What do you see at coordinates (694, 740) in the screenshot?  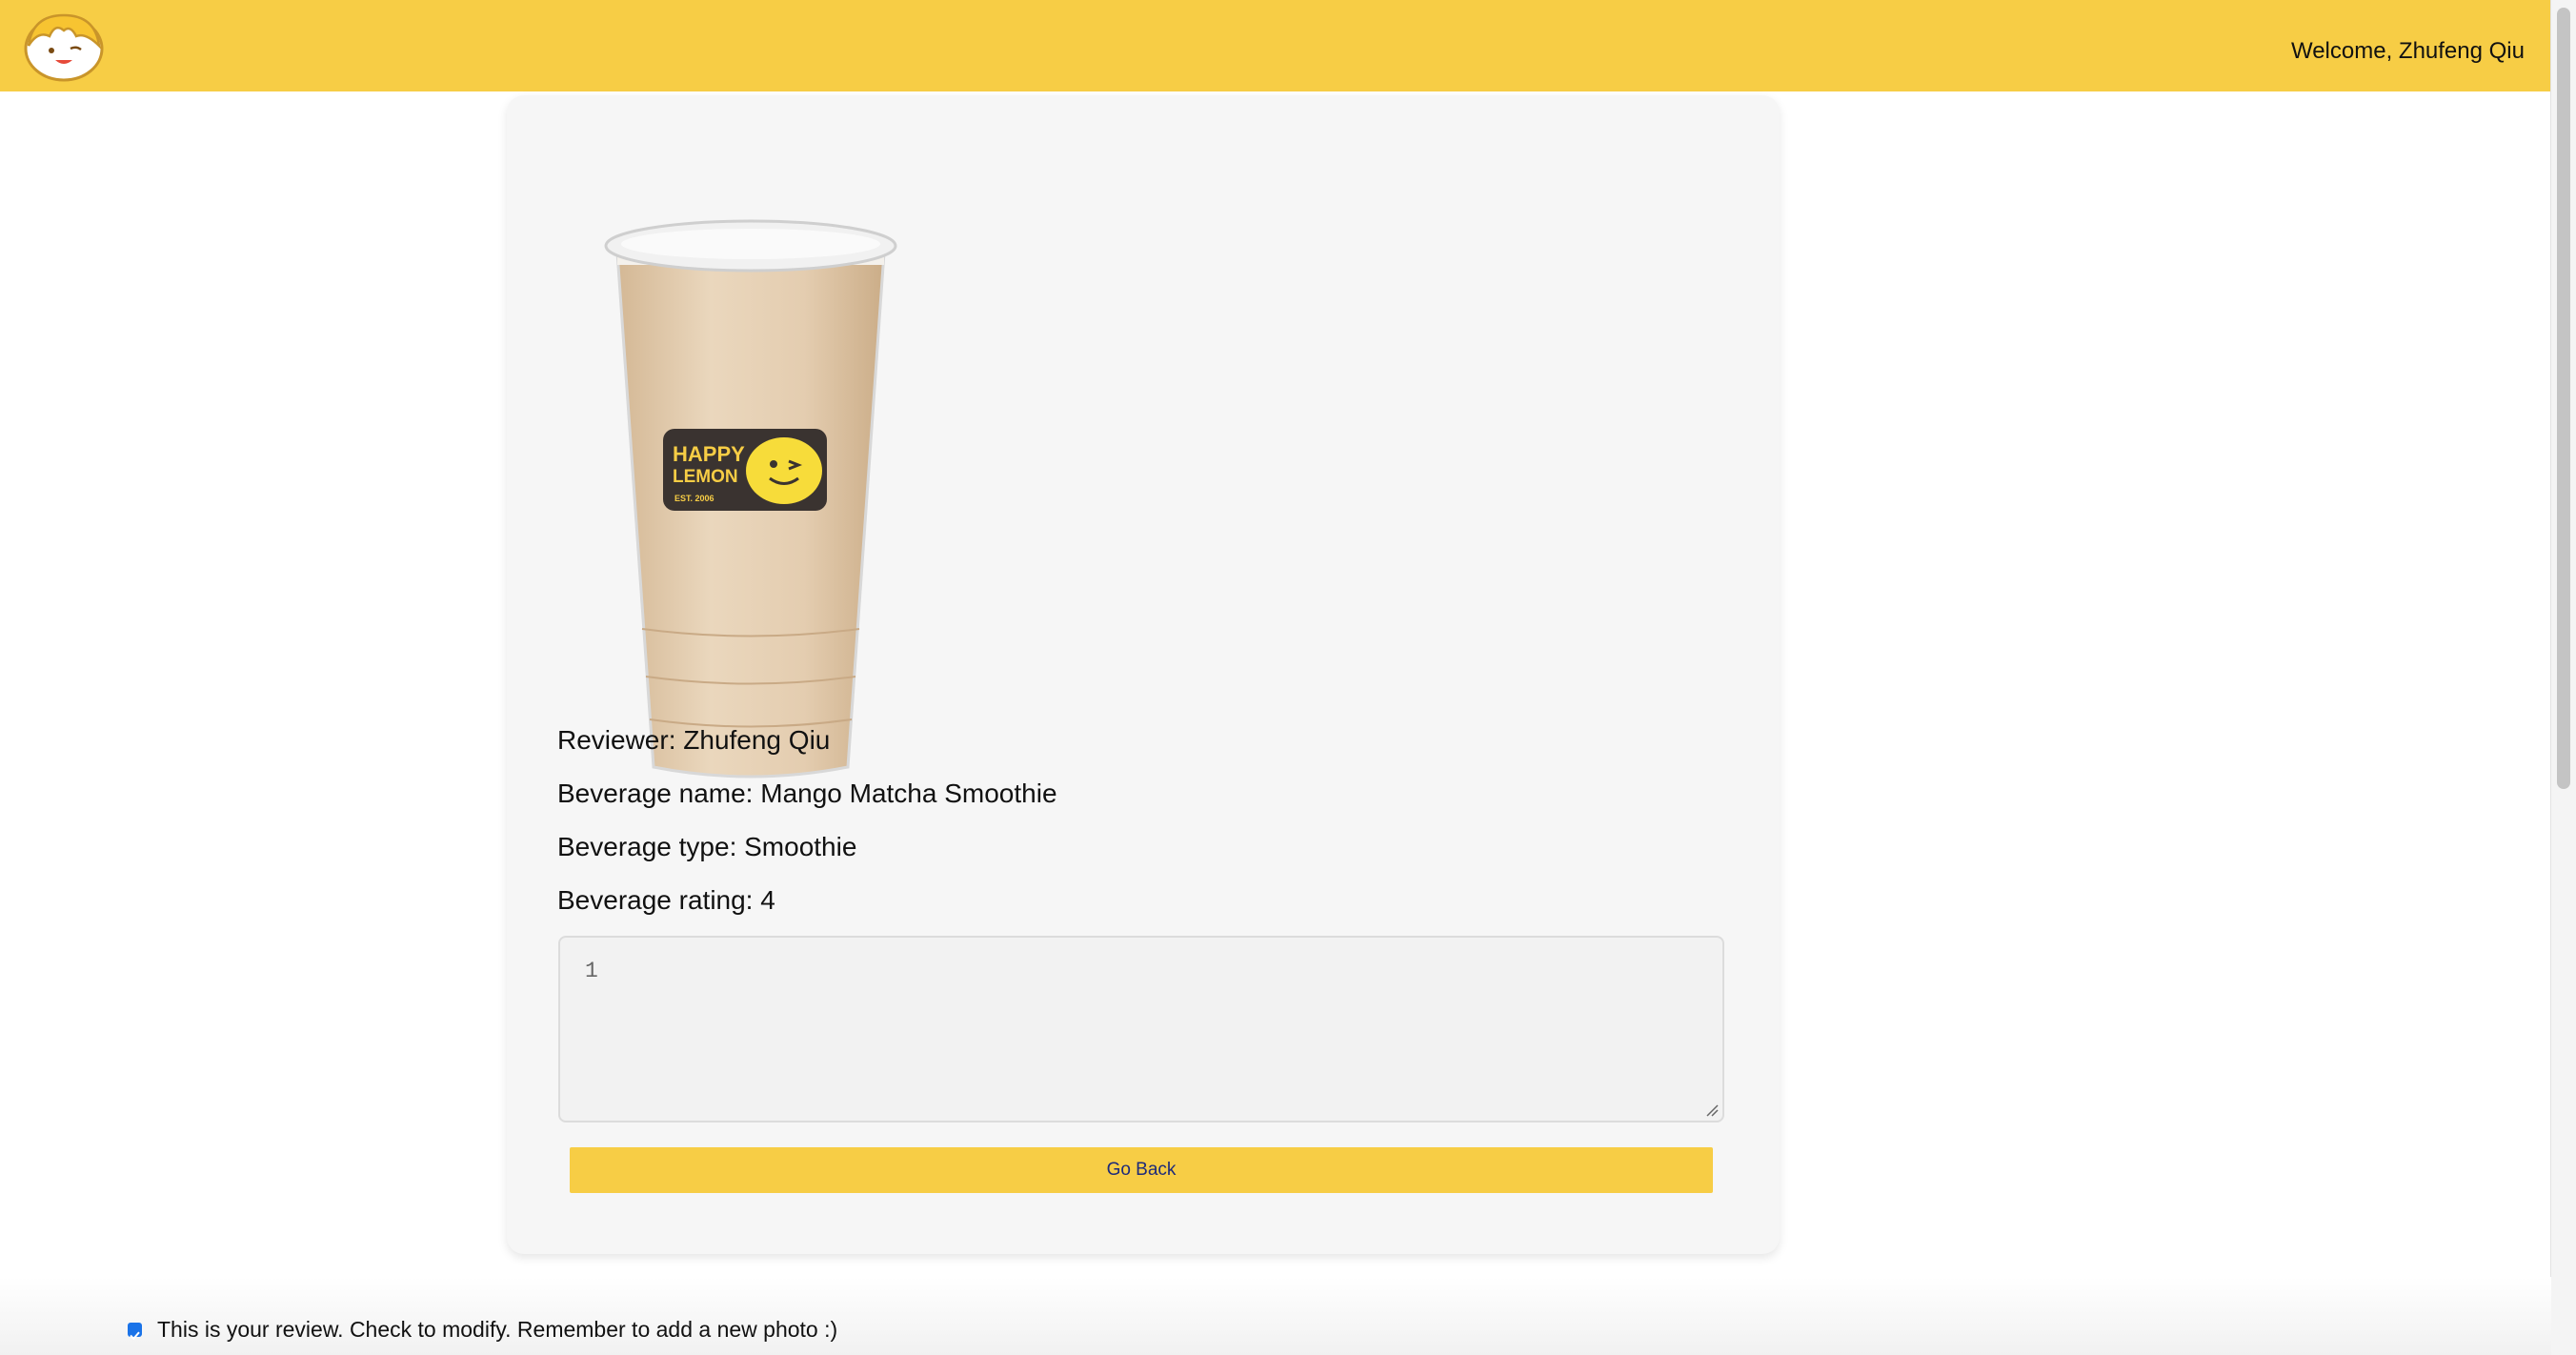 I see `reviewer-text: Reviewer: Zhufeng Qiu` at bounding box center [694, 740].